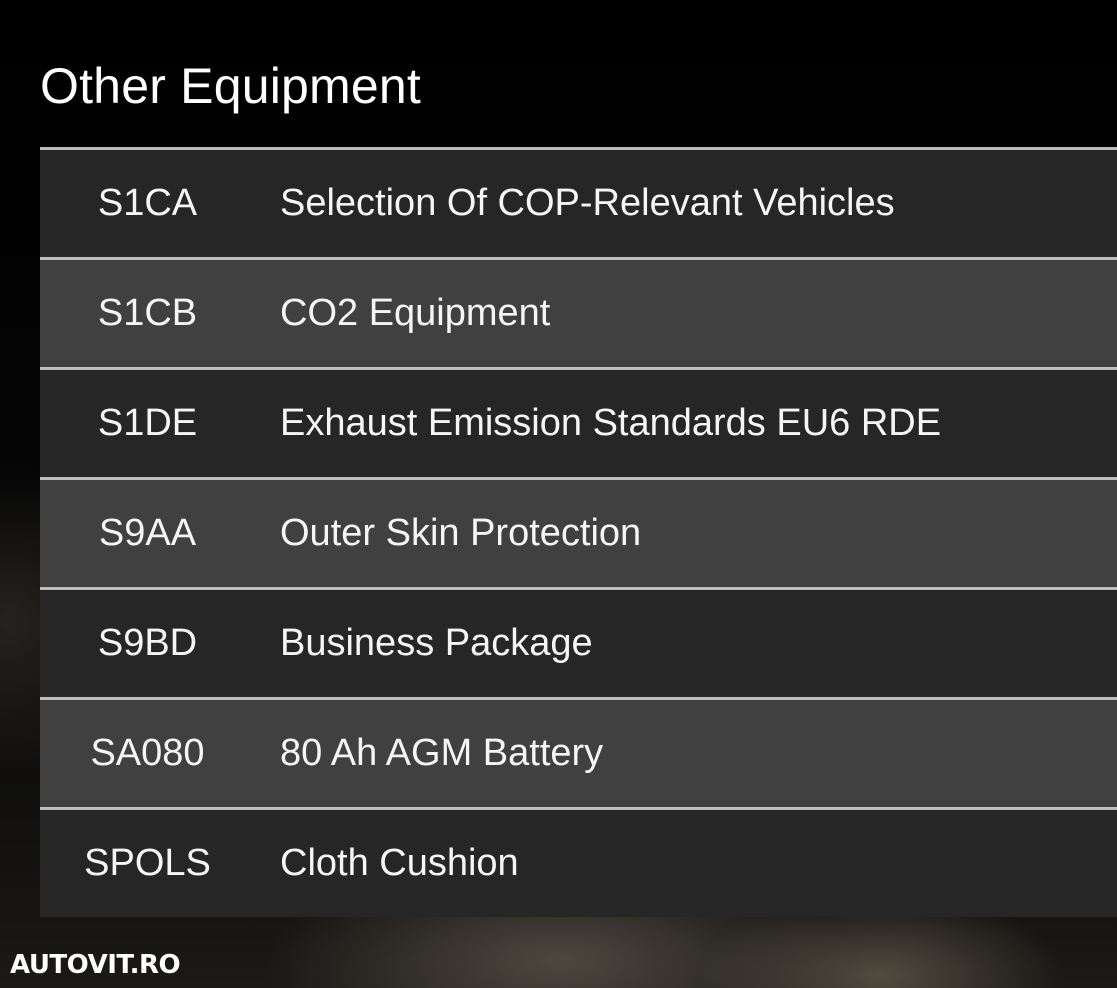  I want to click on autovit-watermark-logo: AUTOVIT.RO, so click(95, 965).